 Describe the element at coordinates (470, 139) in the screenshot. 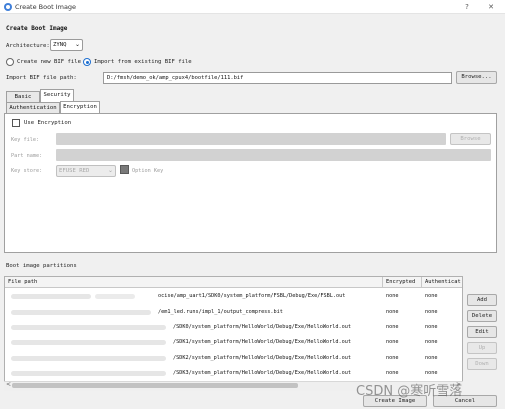

I see `key-file-browse-button: Browse` at that location.